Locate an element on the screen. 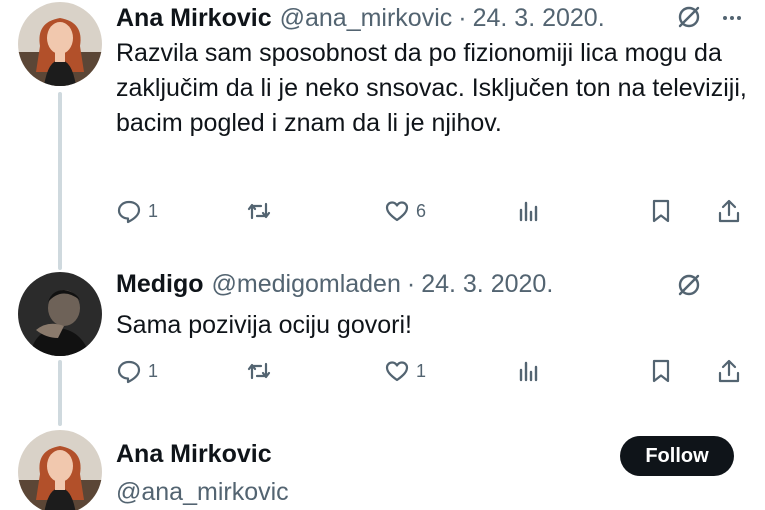  profile-name: Ana Mirkovic is located at coordinates (194, 454).